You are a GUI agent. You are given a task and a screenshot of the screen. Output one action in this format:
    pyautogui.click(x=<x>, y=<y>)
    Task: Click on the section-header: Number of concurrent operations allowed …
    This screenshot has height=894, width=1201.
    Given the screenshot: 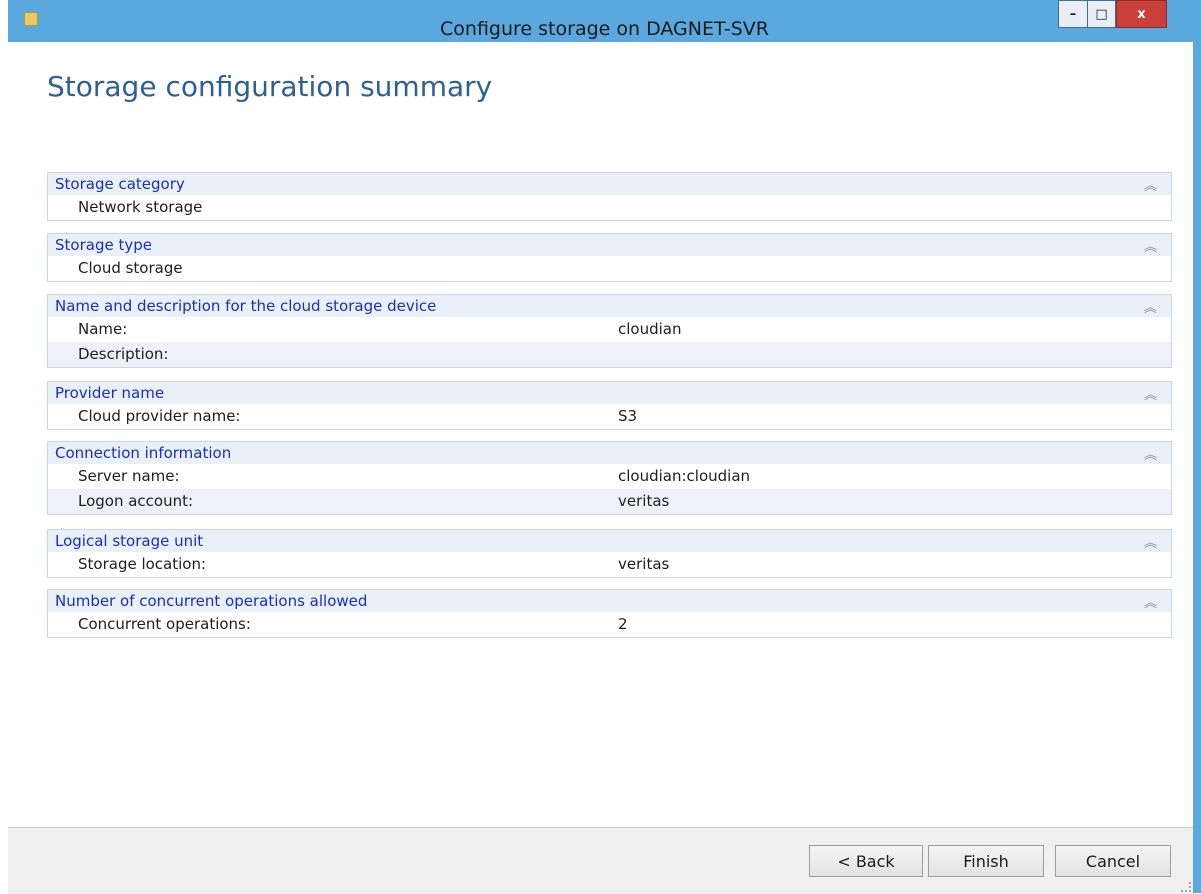 What is the action you would take?
    pyautogui.click(x=609, y=601)
    